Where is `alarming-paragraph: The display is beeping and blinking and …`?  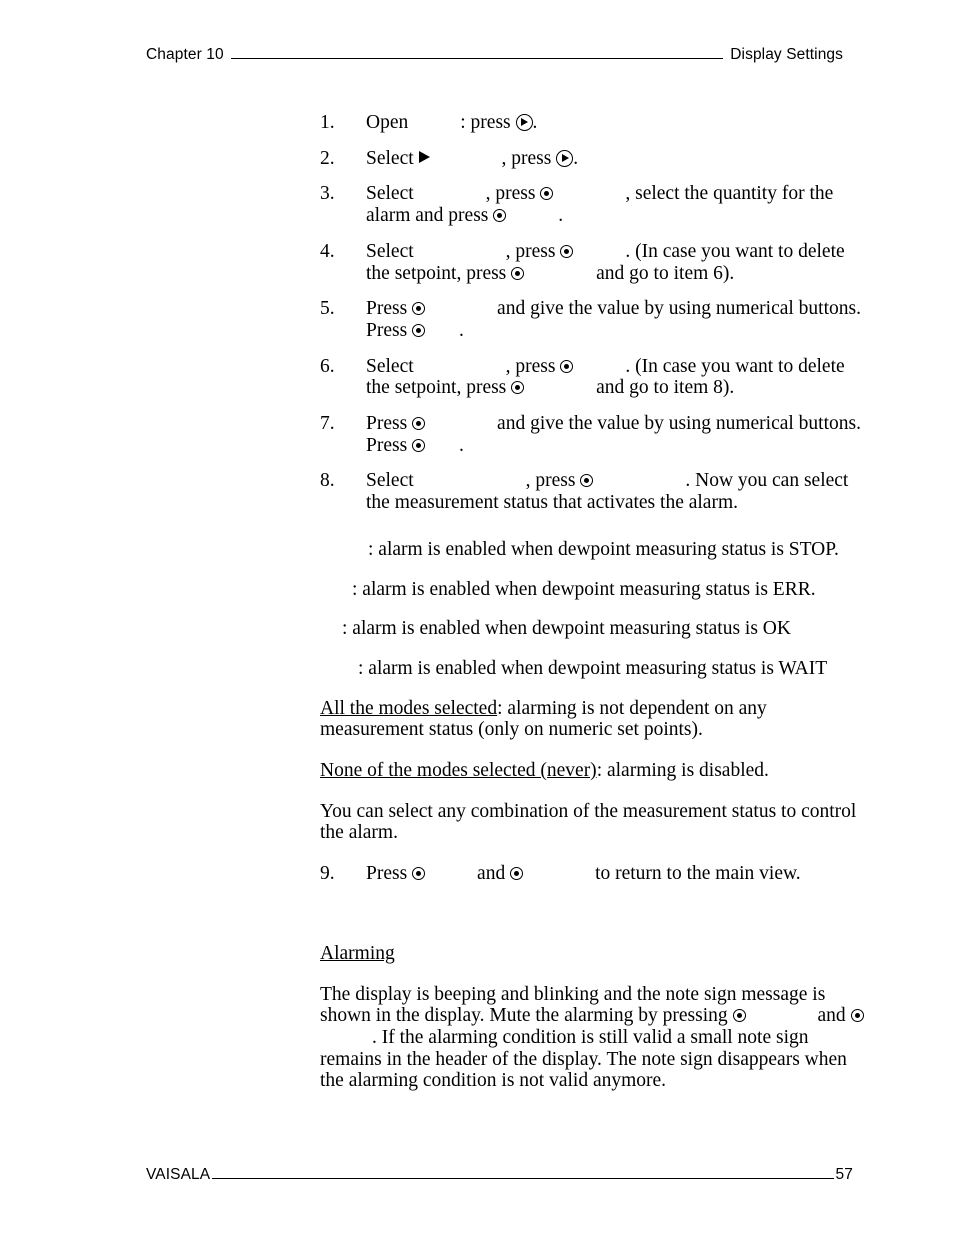 alarming-paragraph: The display is beeping and blinking and … is located at coordinates (592, 1038).